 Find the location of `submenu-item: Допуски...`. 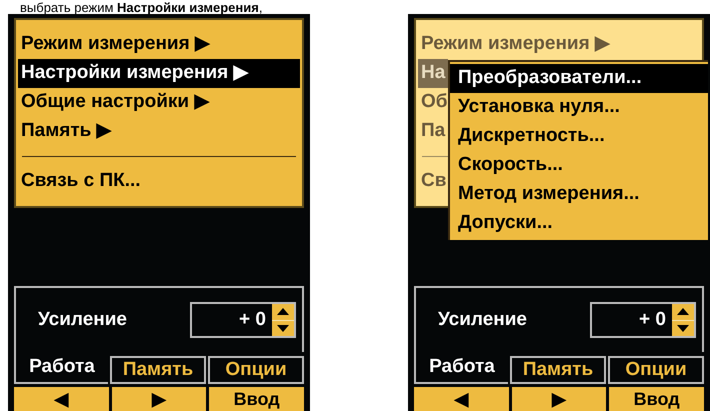

submenu-item: Допуски... is located at coordinates (579, 223).